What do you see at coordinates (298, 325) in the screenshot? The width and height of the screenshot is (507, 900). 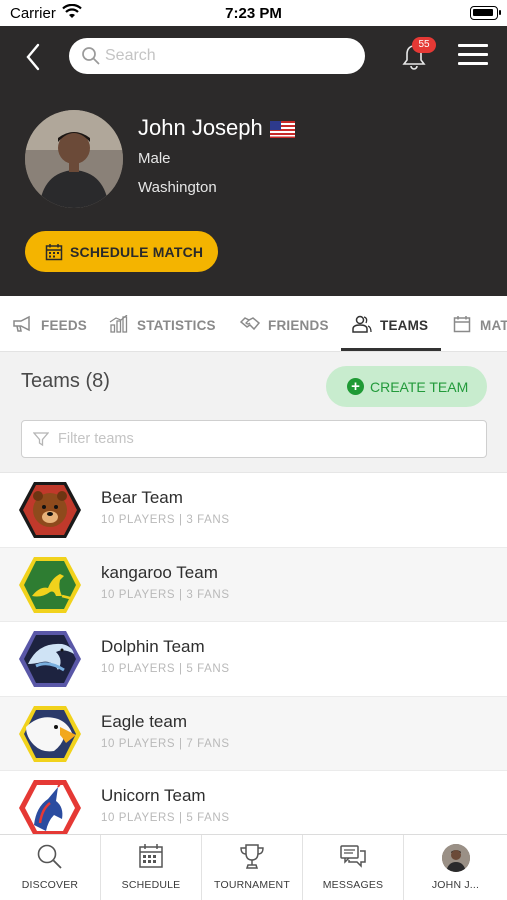 I see `tab-label: FRIENDS` at bounding box center [298, 325].